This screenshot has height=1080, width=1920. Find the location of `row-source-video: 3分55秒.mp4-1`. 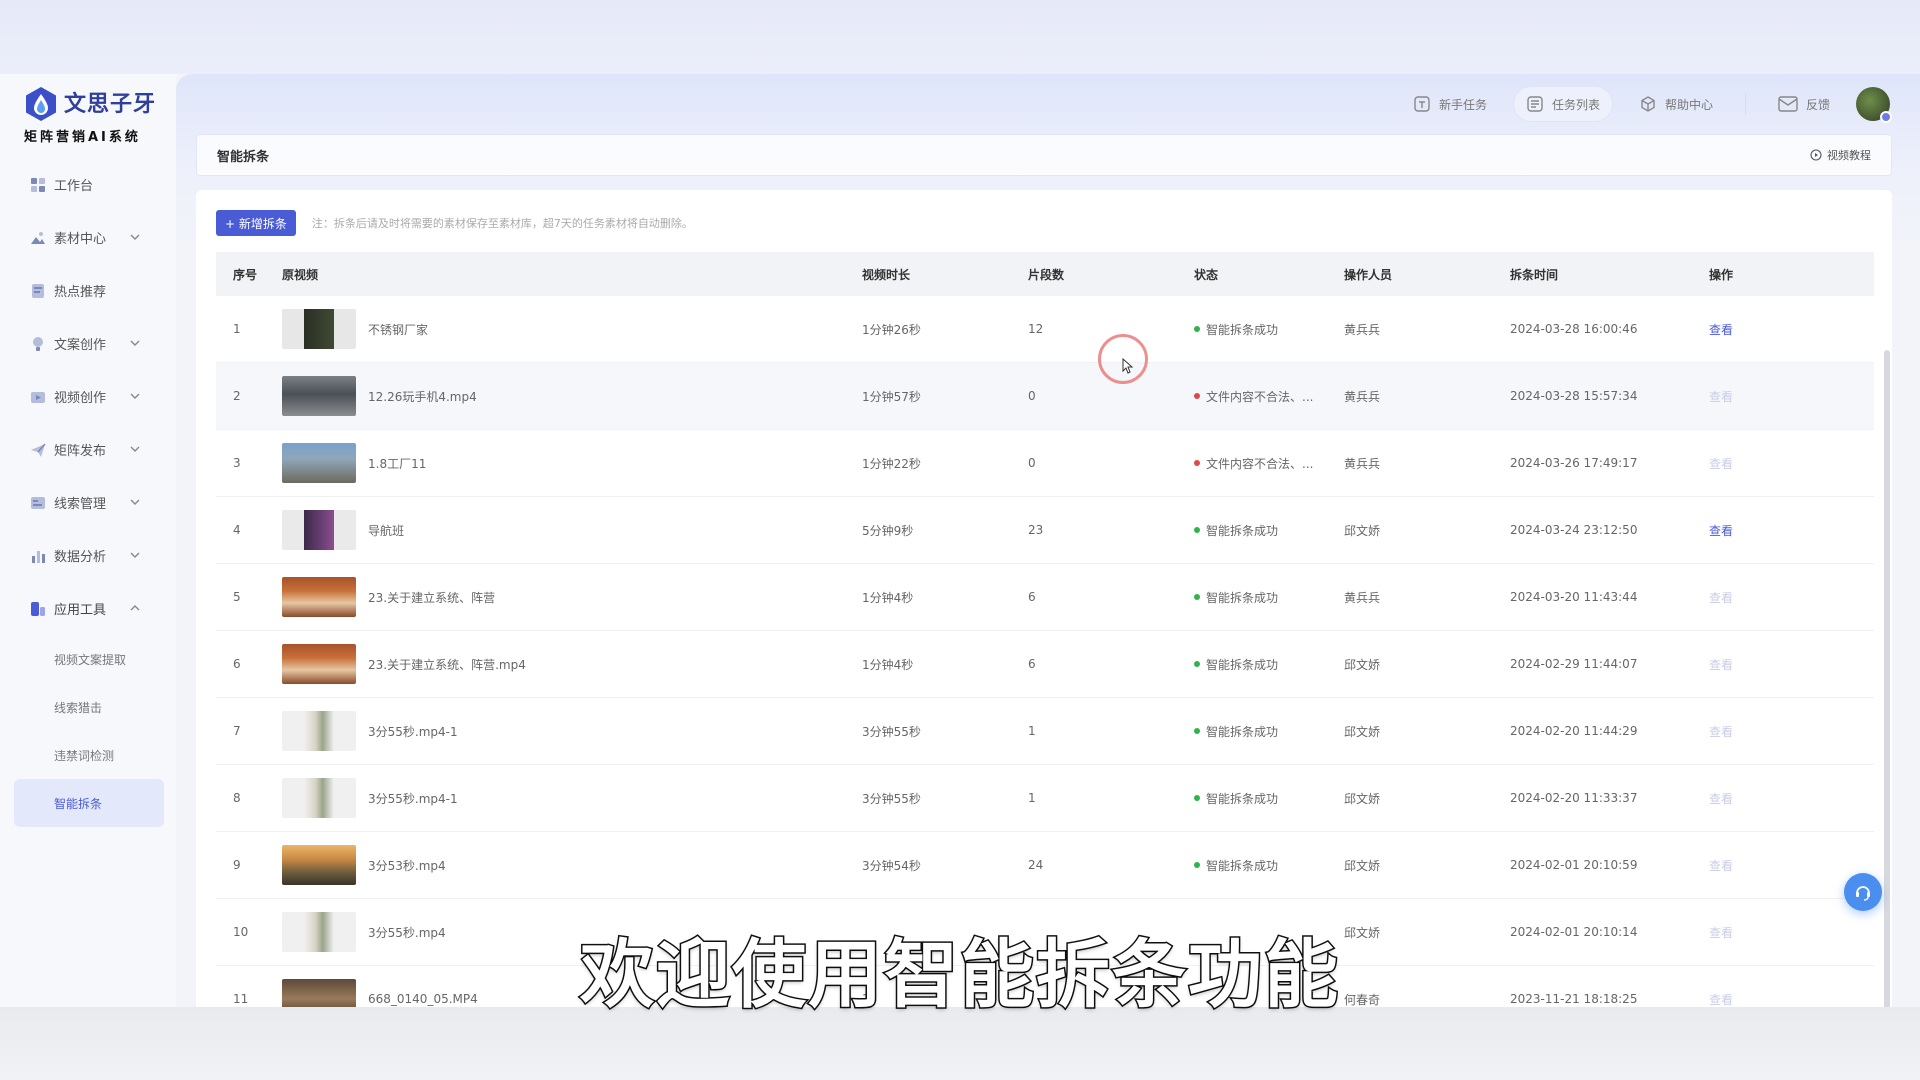

row-source-video: 3分55秒.mp4-1 is located at coordinates (572, 731).